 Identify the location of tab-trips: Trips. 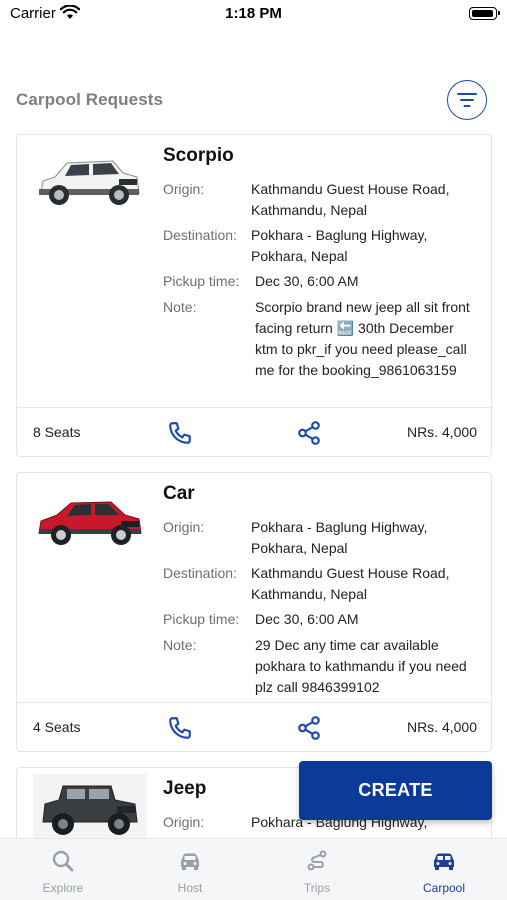
(317, 869).